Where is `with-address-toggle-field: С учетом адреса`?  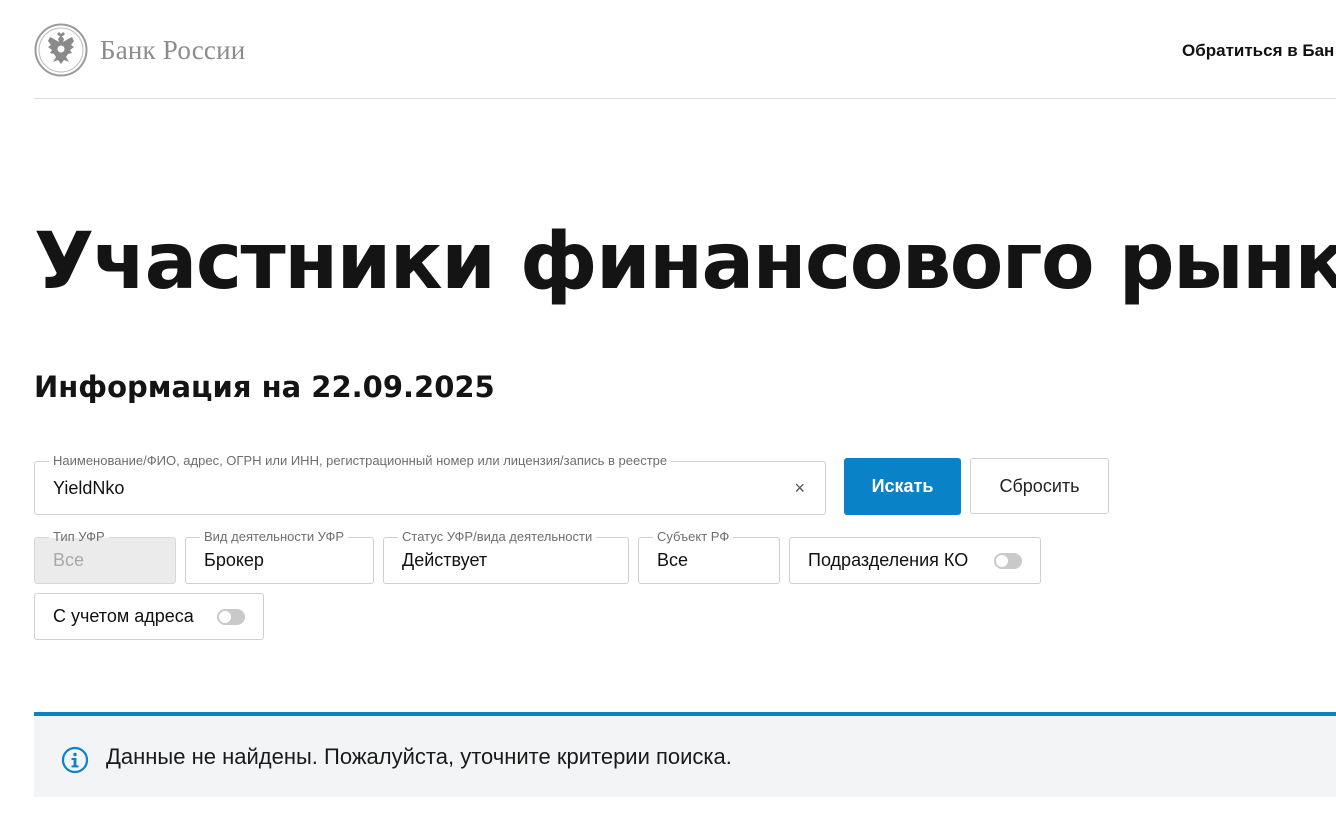 with-address-toggle-field: С учетом адреса is located at coordinates (149, 616).